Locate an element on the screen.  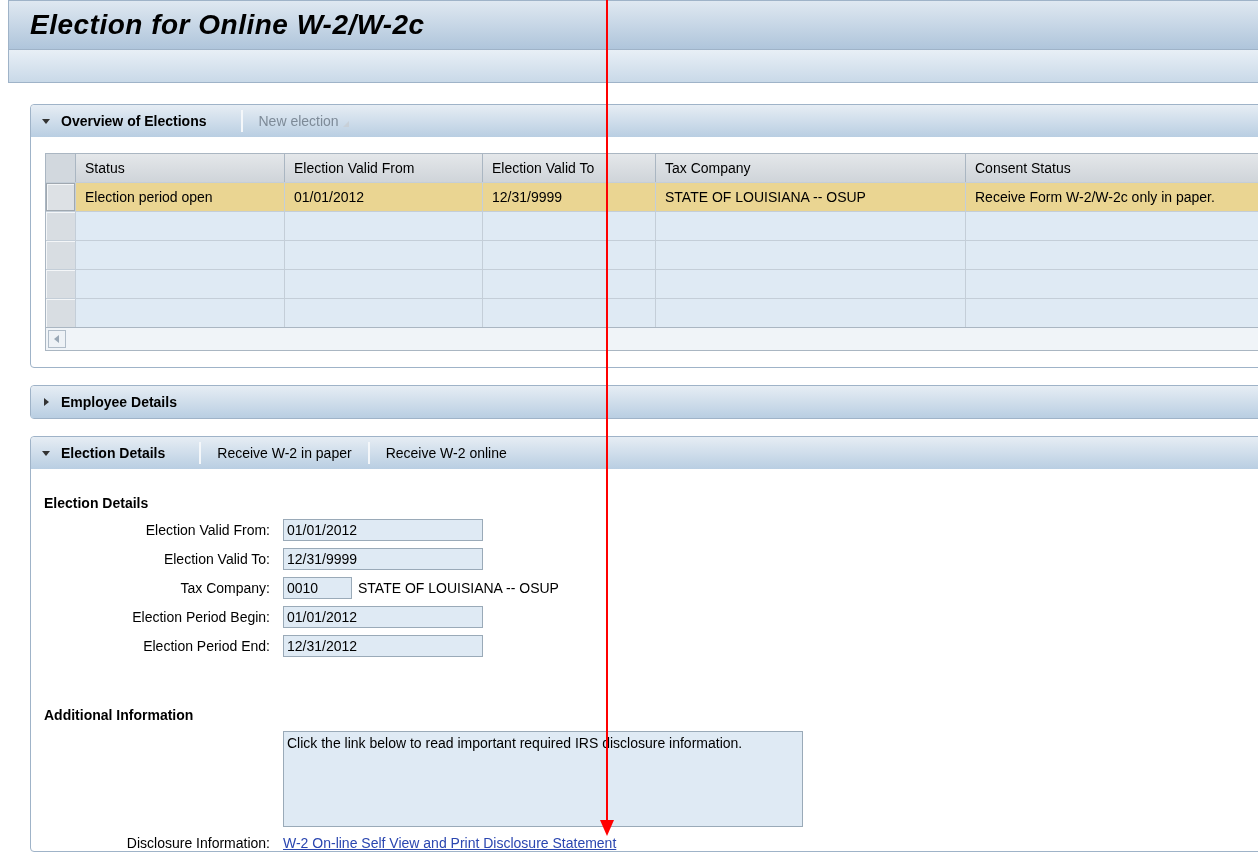
field-label: Election Period End: is located at coordinates (206, 646).